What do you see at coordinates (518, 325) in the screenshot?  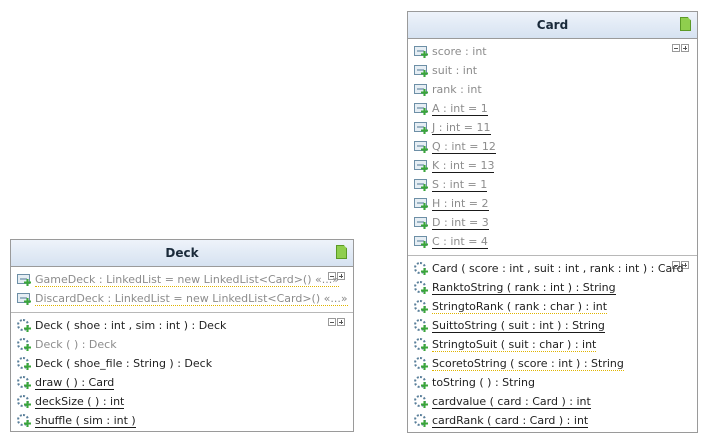 I see `method-text: SuittoString ( suit : int ) : String` at bounding box center [518, 325].